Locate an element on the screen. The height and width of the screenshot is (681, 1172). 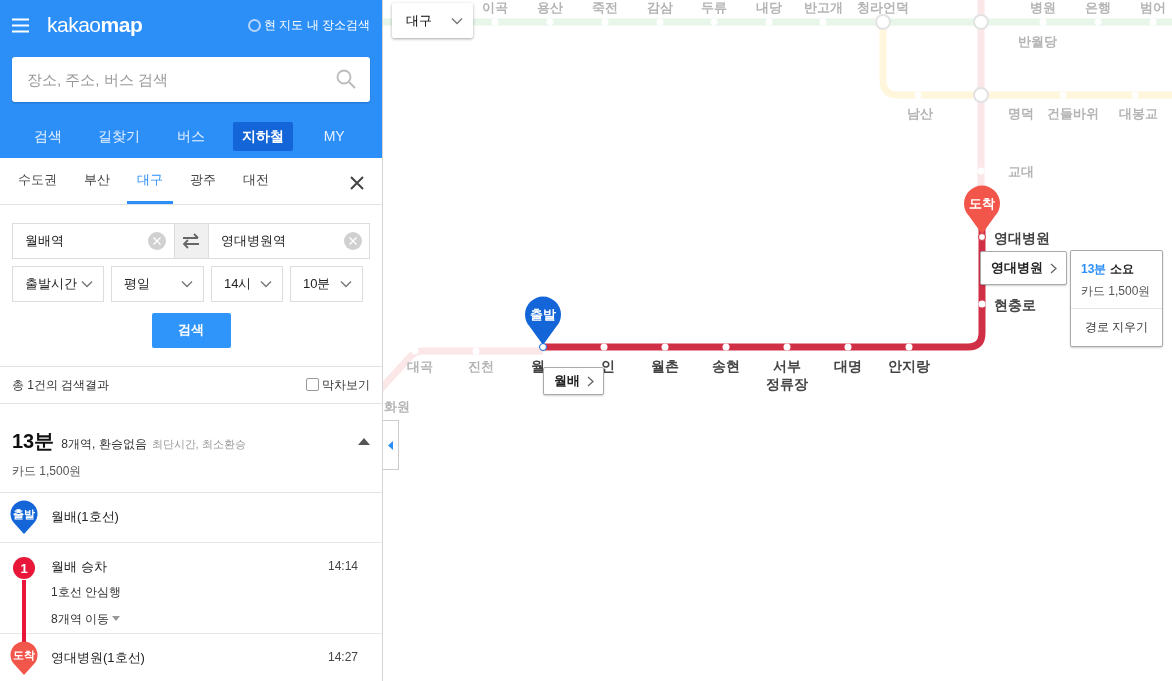
station-label: 화원 is located at coordinates (397, 406).